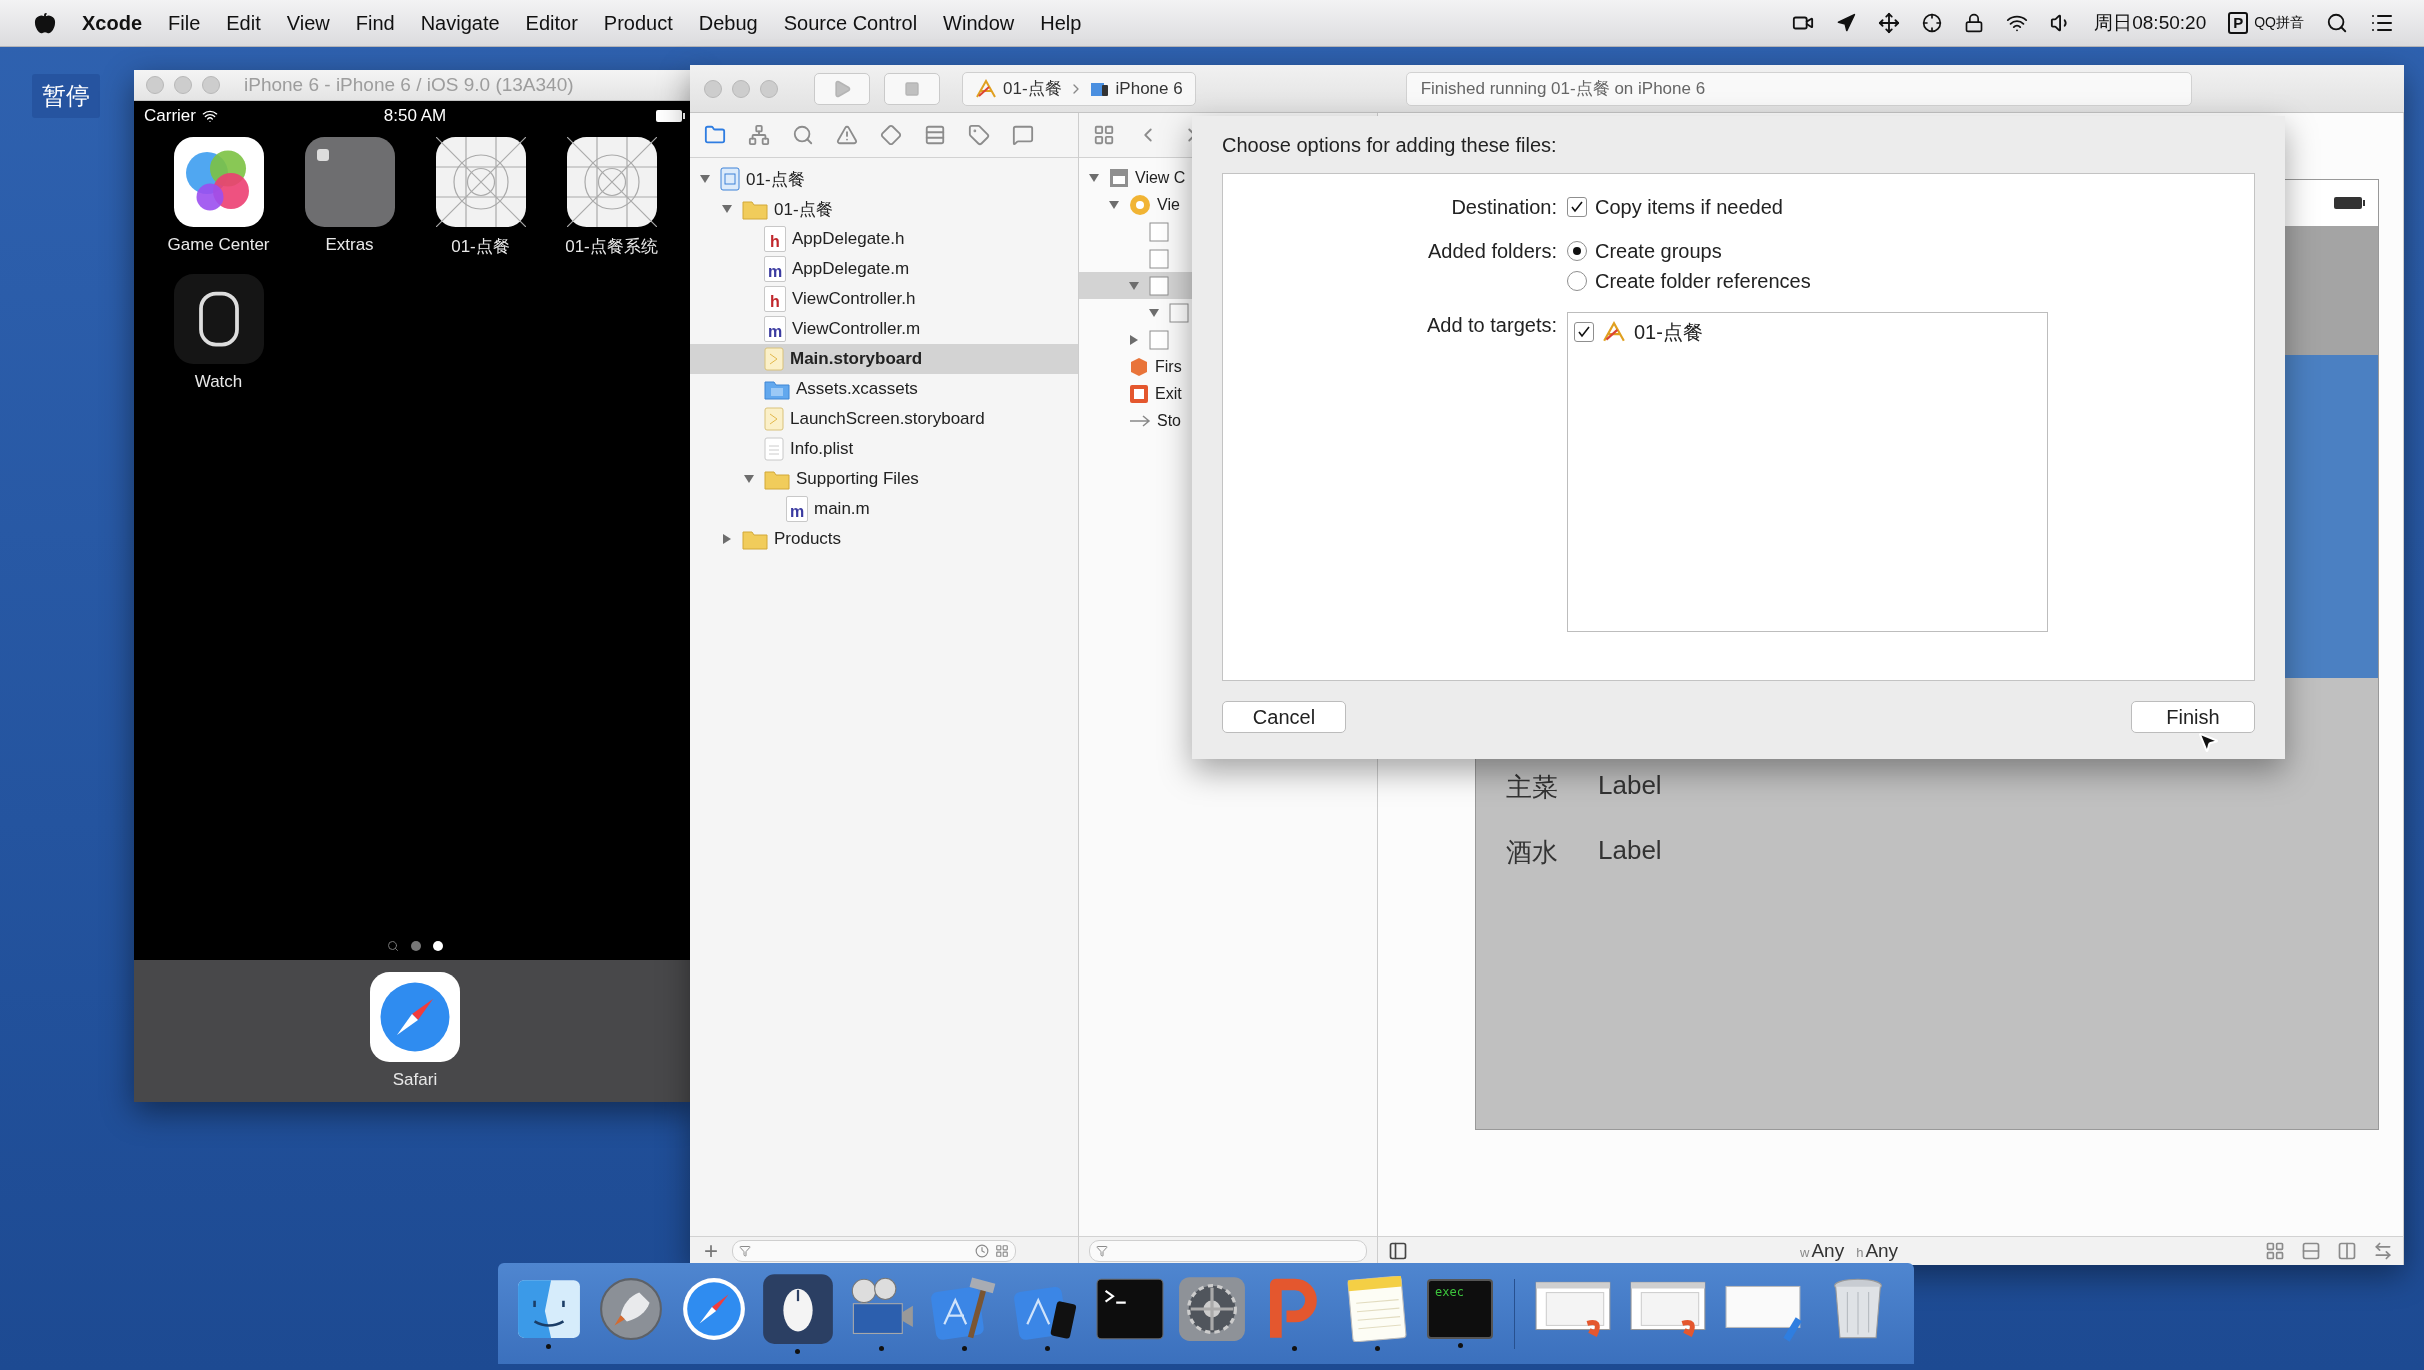  Describe the element at coordinates (884, 299) in the screenshot. I see `file-row: h ViewController.h` at that location.